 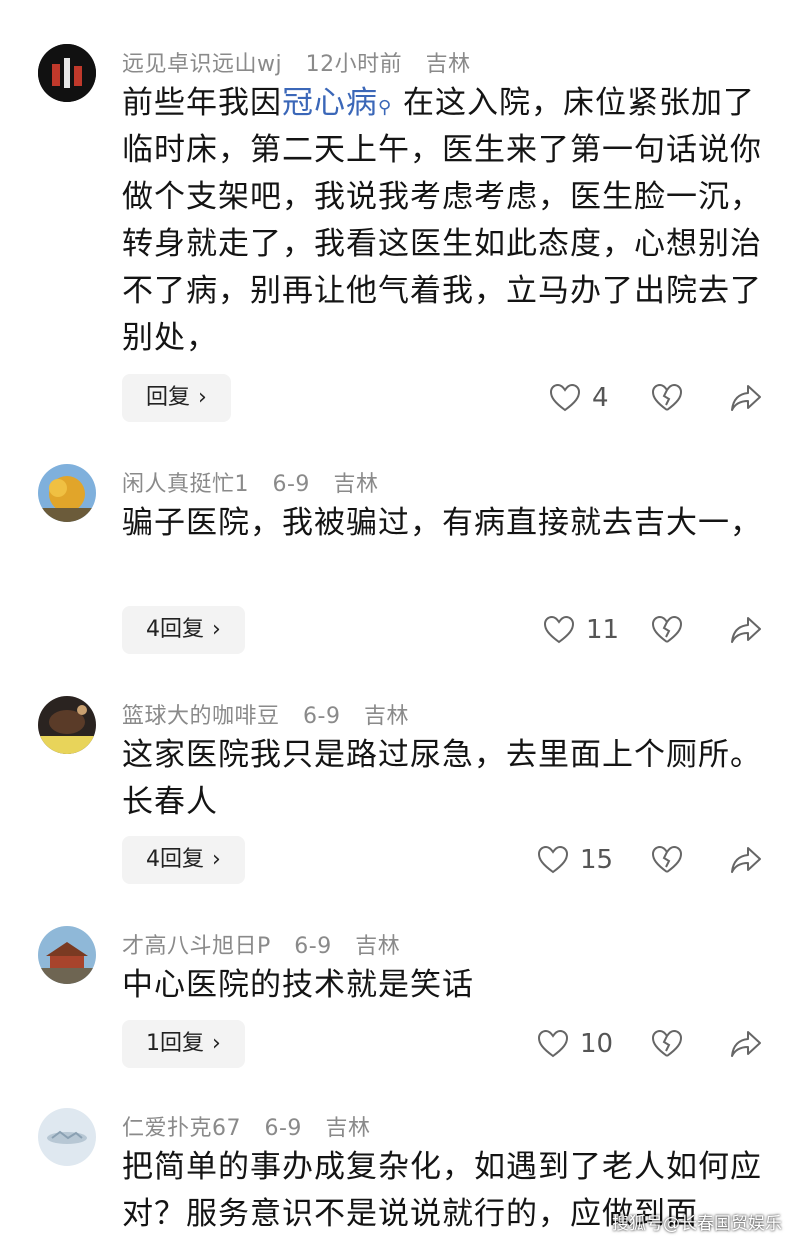 What do you see at coordinates (575, 1044) in the screenshot?
I see `like-button: 10` at bounding box center [575, 1044].